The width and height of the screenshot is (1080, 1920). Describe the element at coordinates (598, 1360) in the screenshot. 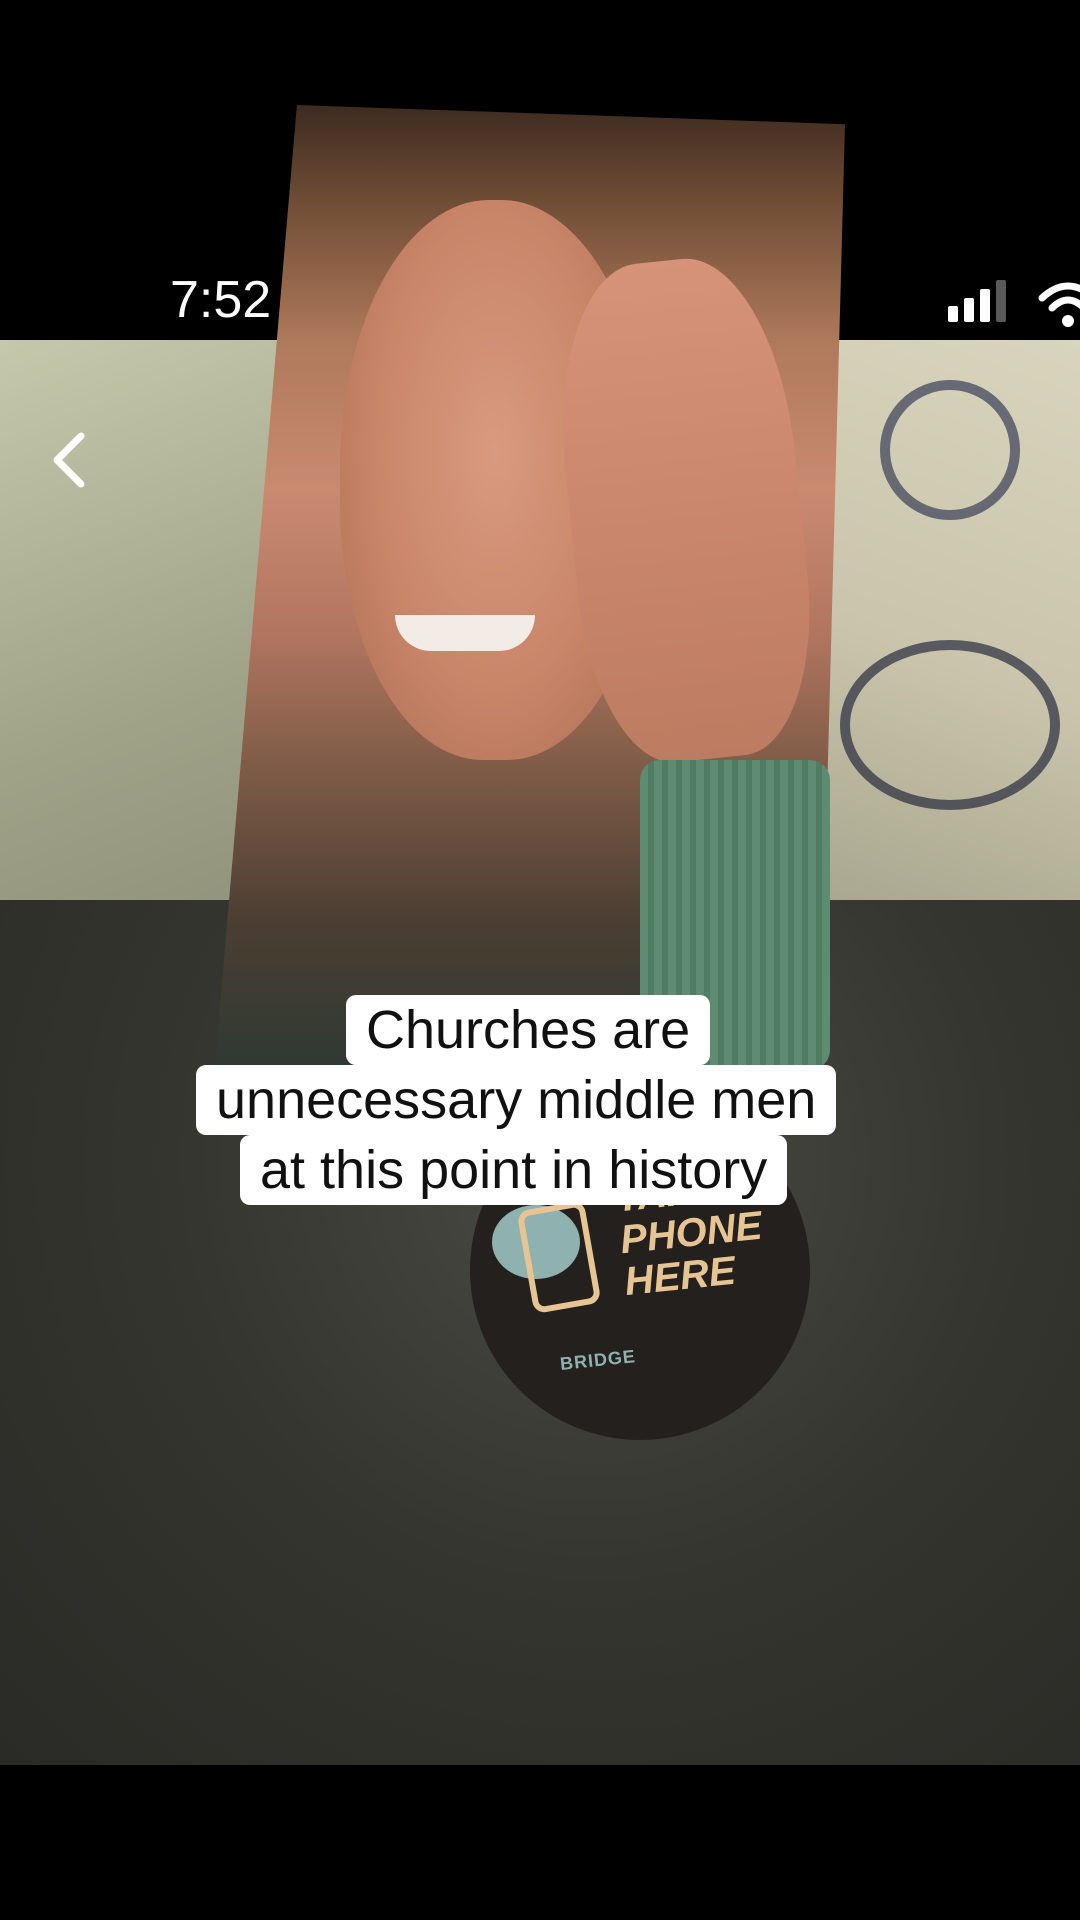

I see `bridge-logo: BRIDGE` at that location.